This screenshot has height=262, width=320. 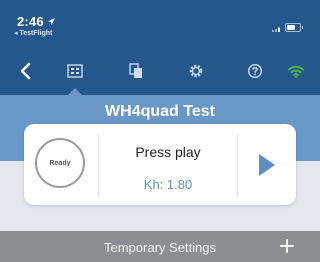 I want to click on copy-icon, so click(x=135, y=70).